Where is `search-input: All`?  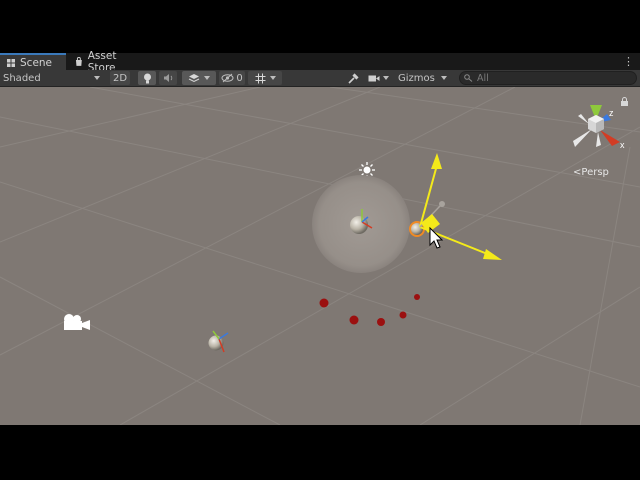 search-input: All is located at coordinates (548, 78).